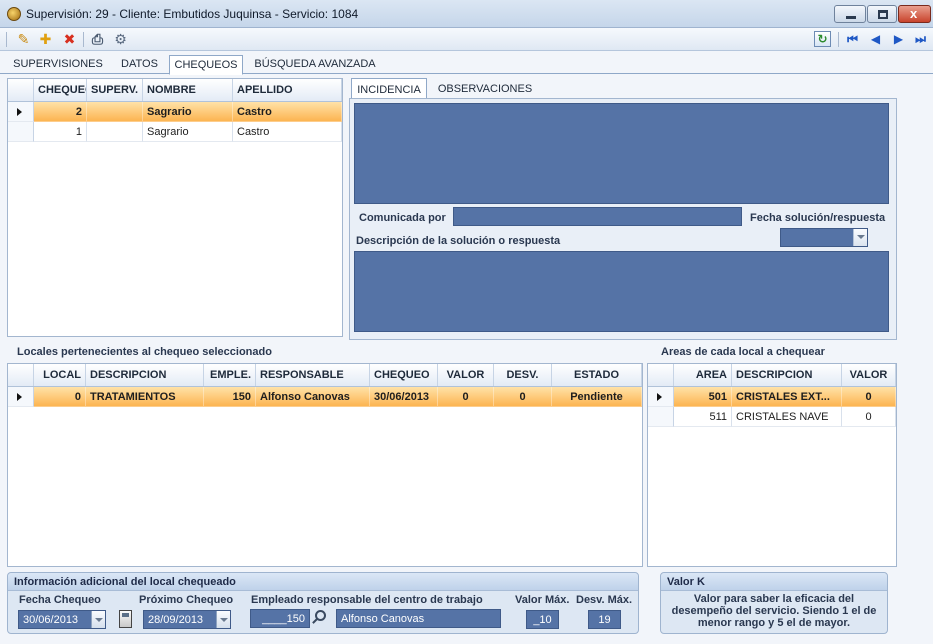  Describe the element at coordinates (850, 14) in the screenshot. I see `minimize-button` at that location.